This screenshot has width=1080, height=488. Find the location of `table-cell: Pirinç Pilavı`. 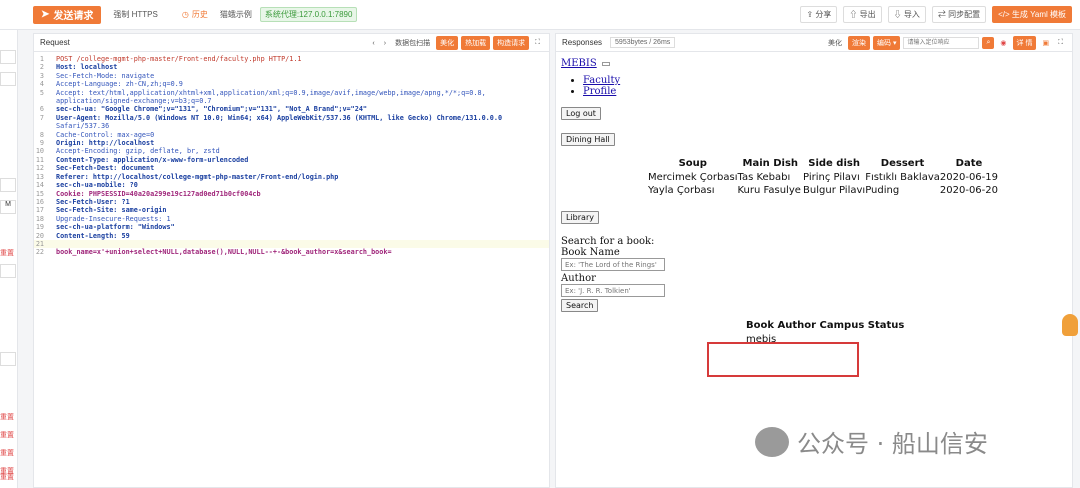

table-cell: Pirinç Pilavı is located at coordinates (831, 177).